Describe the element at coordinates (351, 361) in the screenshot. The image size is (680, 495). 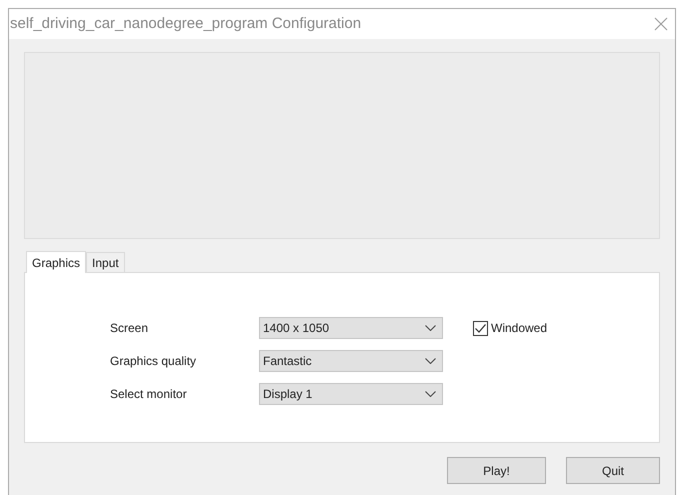
I see `dropdown: Fantastic` at that location.